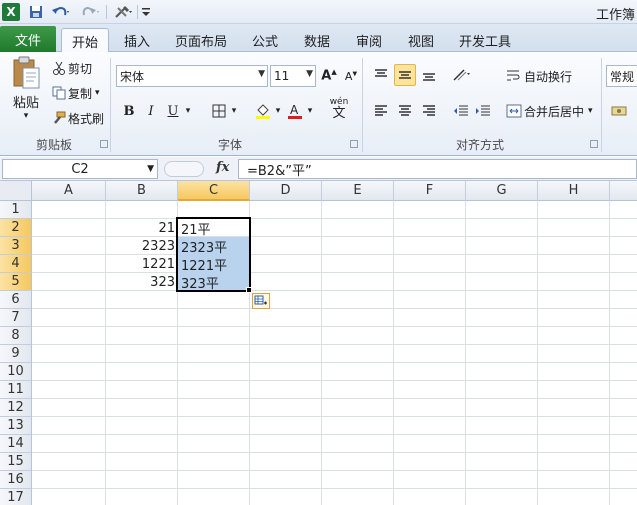 This screenshot has width=637, height=505. I want to click on font-color-button: A, so click(295, 111).